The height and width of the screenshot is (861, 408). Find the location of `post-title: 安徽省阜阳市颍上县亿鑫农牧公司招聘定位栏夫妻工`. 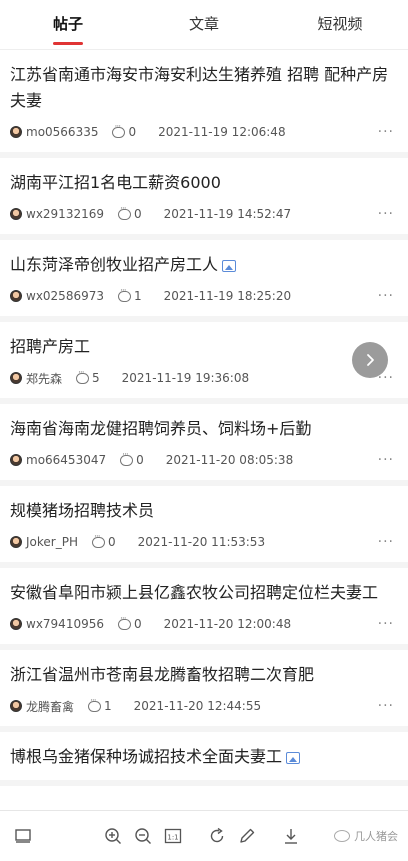

post-title: 安徽省阜阳市颍上县亿鑫农牧公司招聘定位栏夫妻工 is located at coordinates (202, 593).